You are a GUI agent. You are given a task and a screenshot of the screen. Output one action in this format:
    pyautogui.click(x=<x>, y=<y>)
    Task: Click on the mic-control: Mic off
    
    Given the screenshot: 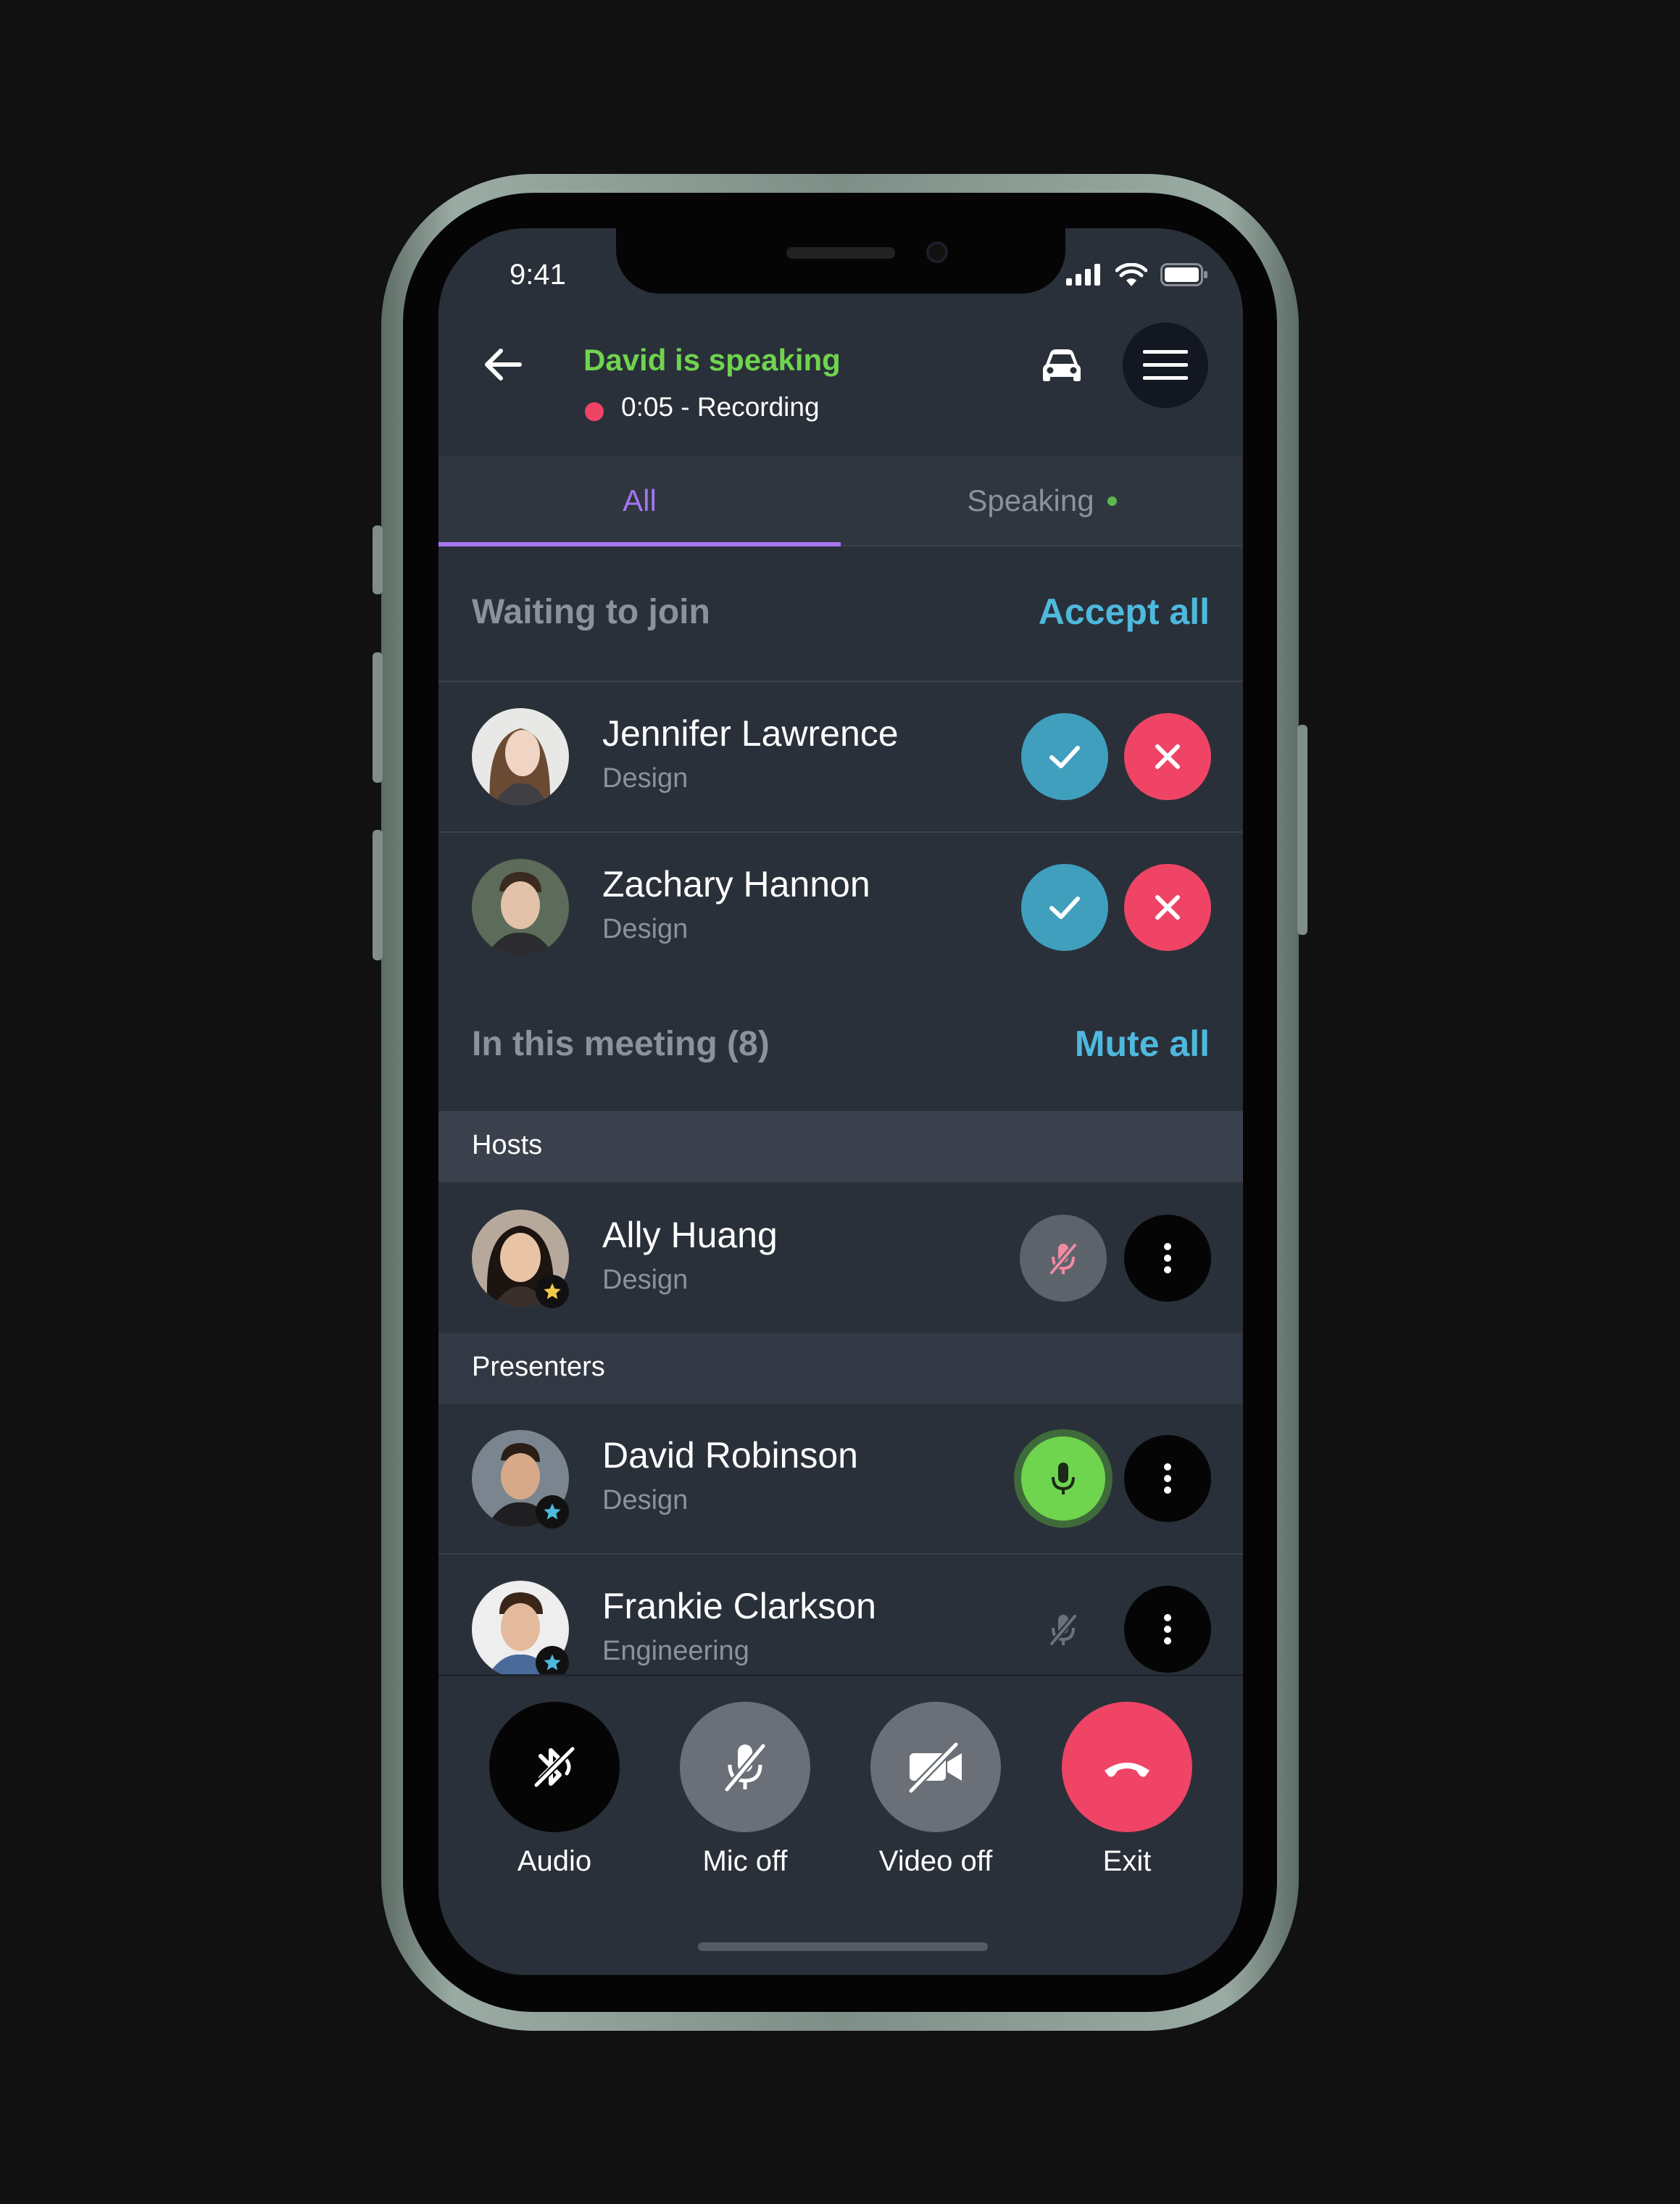 What is the action you would take?
    pyautogui.click(x=745, y=1790)
    